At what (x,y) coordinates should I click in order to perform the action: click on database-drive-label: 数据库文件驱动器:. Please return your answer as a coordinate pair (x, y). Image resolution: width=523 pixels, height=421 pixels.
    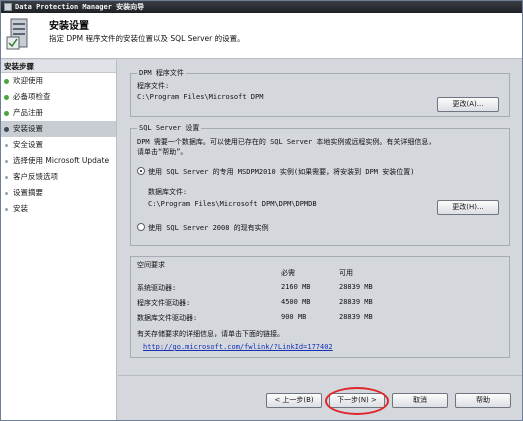
    Looking at the image, I should click on (167, 318).